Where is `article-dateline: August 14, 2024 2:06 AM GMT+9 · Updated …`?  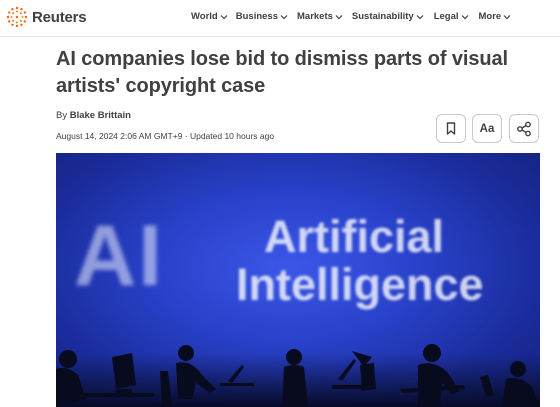 article-dateline: August 14, 2024 2:06 AM GMT+9 · Updated … is located at coordinates (165, 136).